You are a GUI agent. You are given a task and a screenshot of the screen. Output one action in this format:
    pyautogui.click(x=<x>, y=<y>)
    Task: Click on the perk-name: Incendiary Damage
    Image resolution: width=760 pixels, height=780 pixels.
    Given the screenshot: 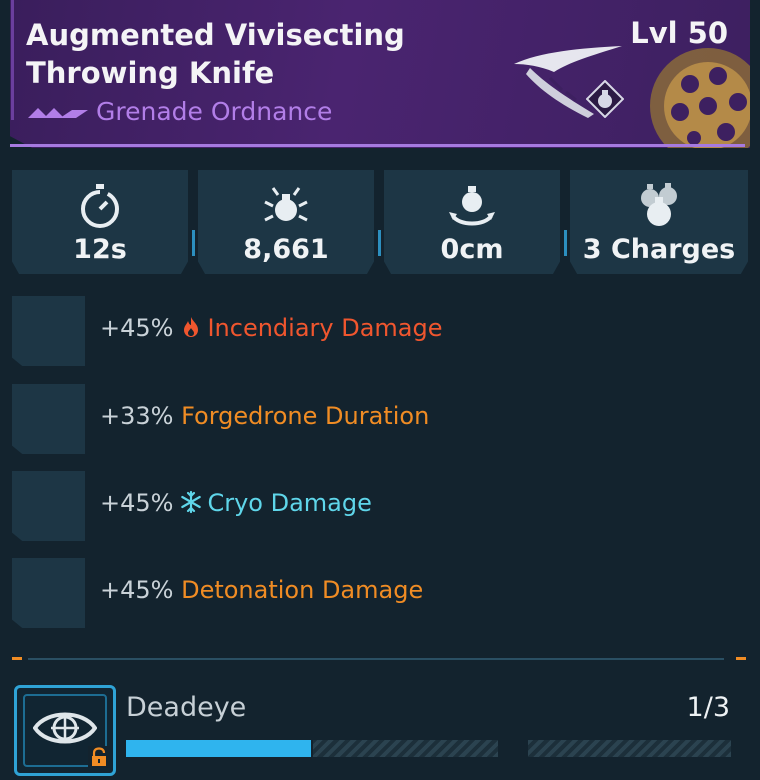 What is the action you would take?
    pyautogui.click(x=325, y=328)
    